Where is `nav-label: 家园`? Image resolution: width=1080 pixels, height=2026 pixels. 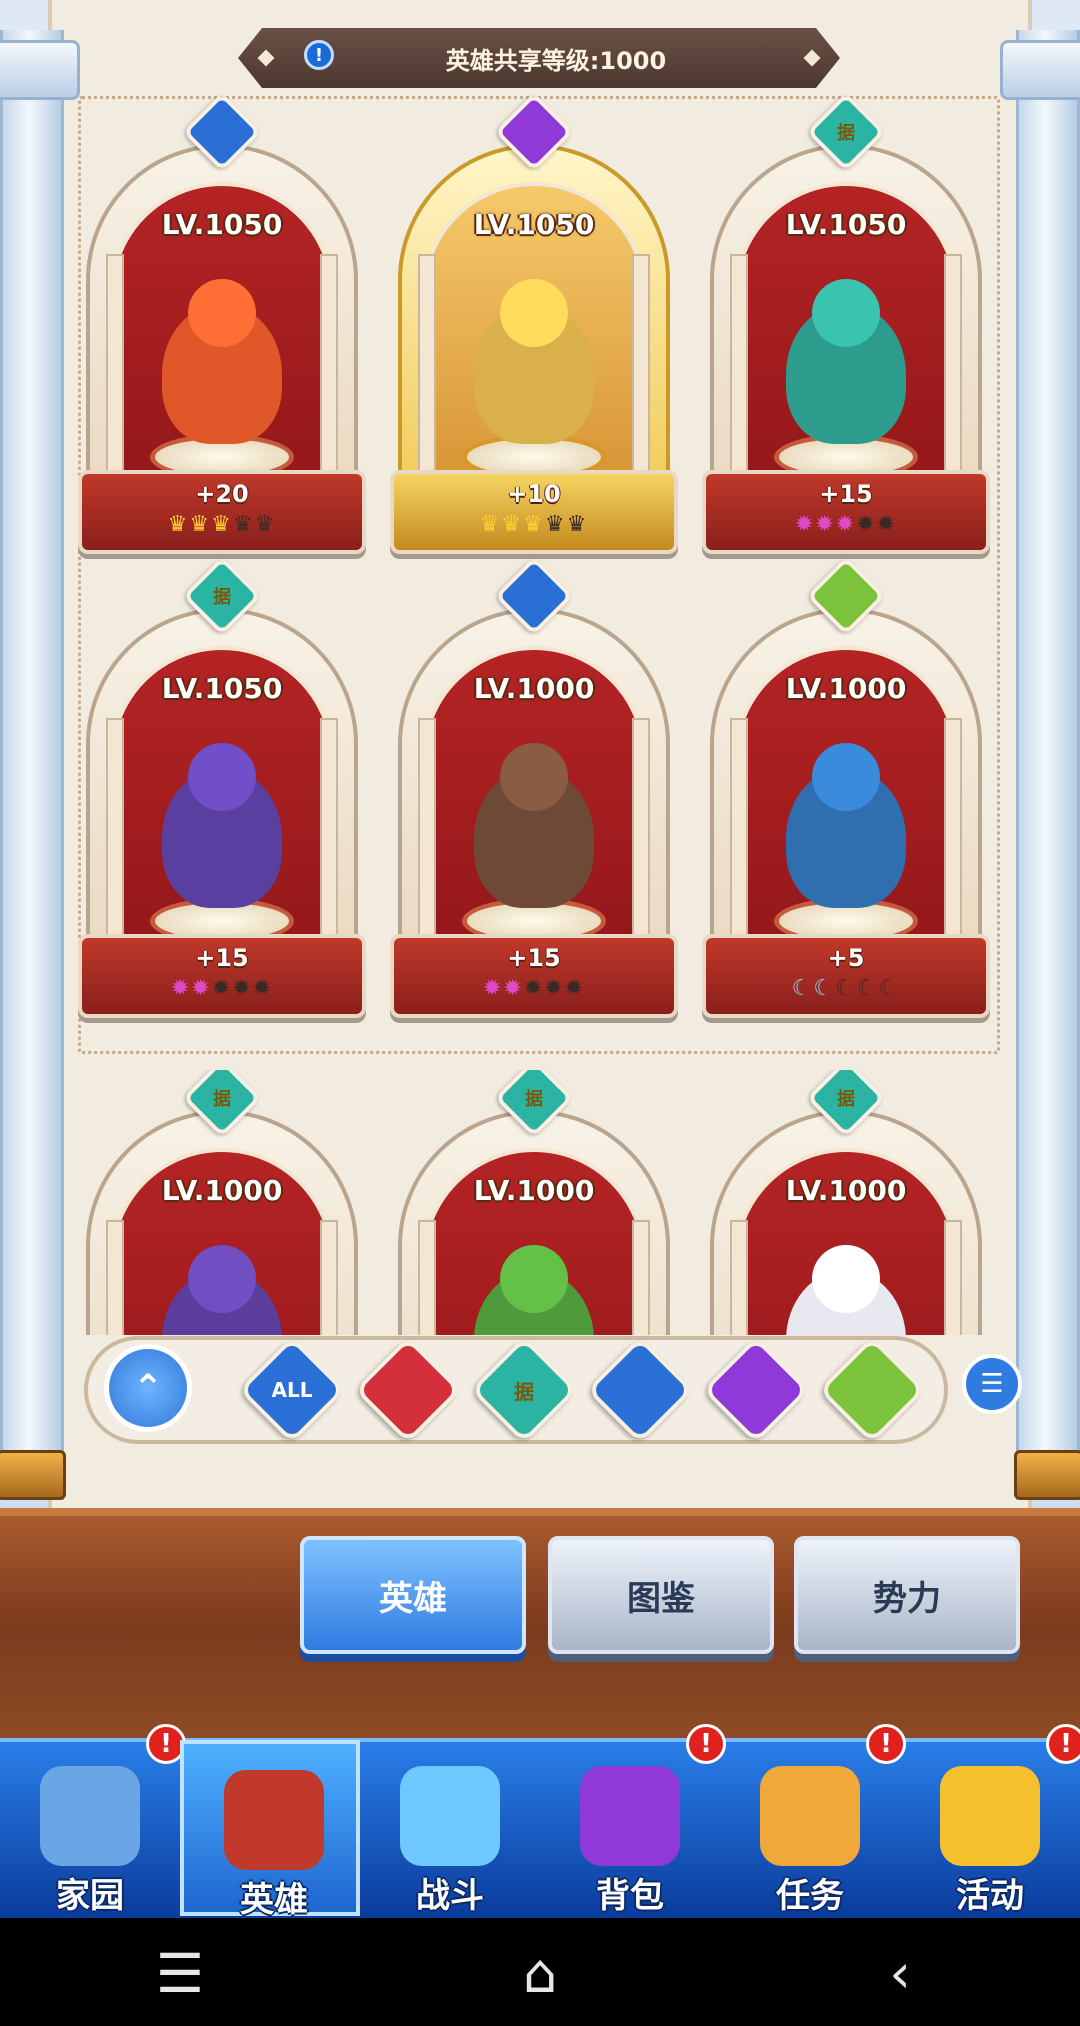 nav-label: 家园 is located at coordinates (90, 1896).